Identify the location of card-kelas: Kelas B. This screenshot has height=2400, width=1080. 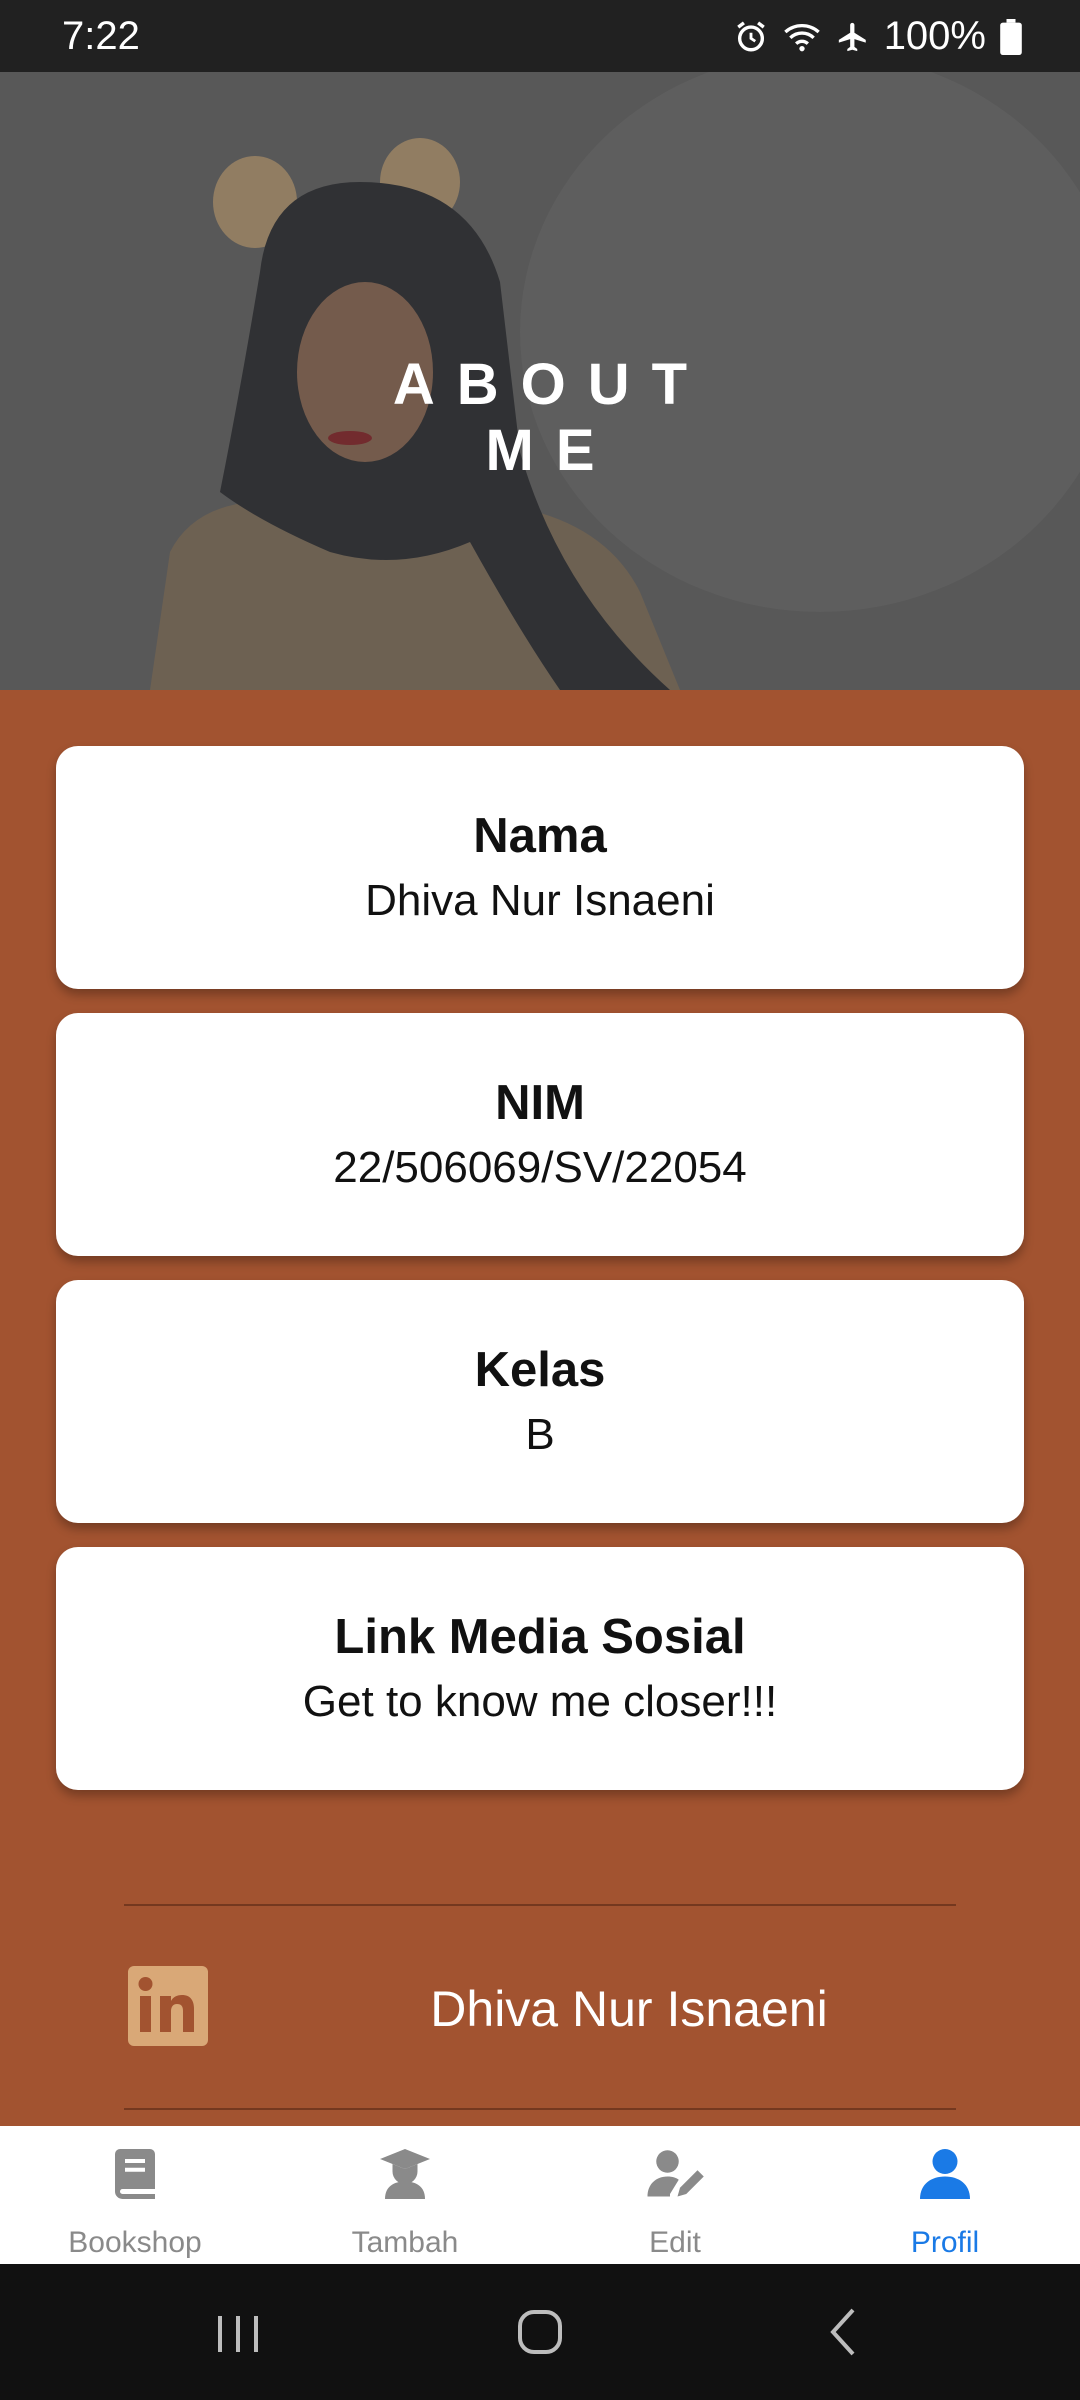
(540, 1401).